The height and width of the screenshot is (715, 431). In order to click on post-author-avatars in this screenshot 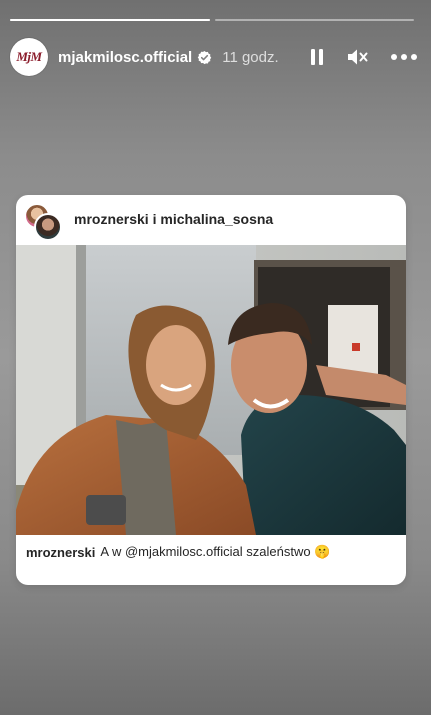, I will do `click(45, 220)`.